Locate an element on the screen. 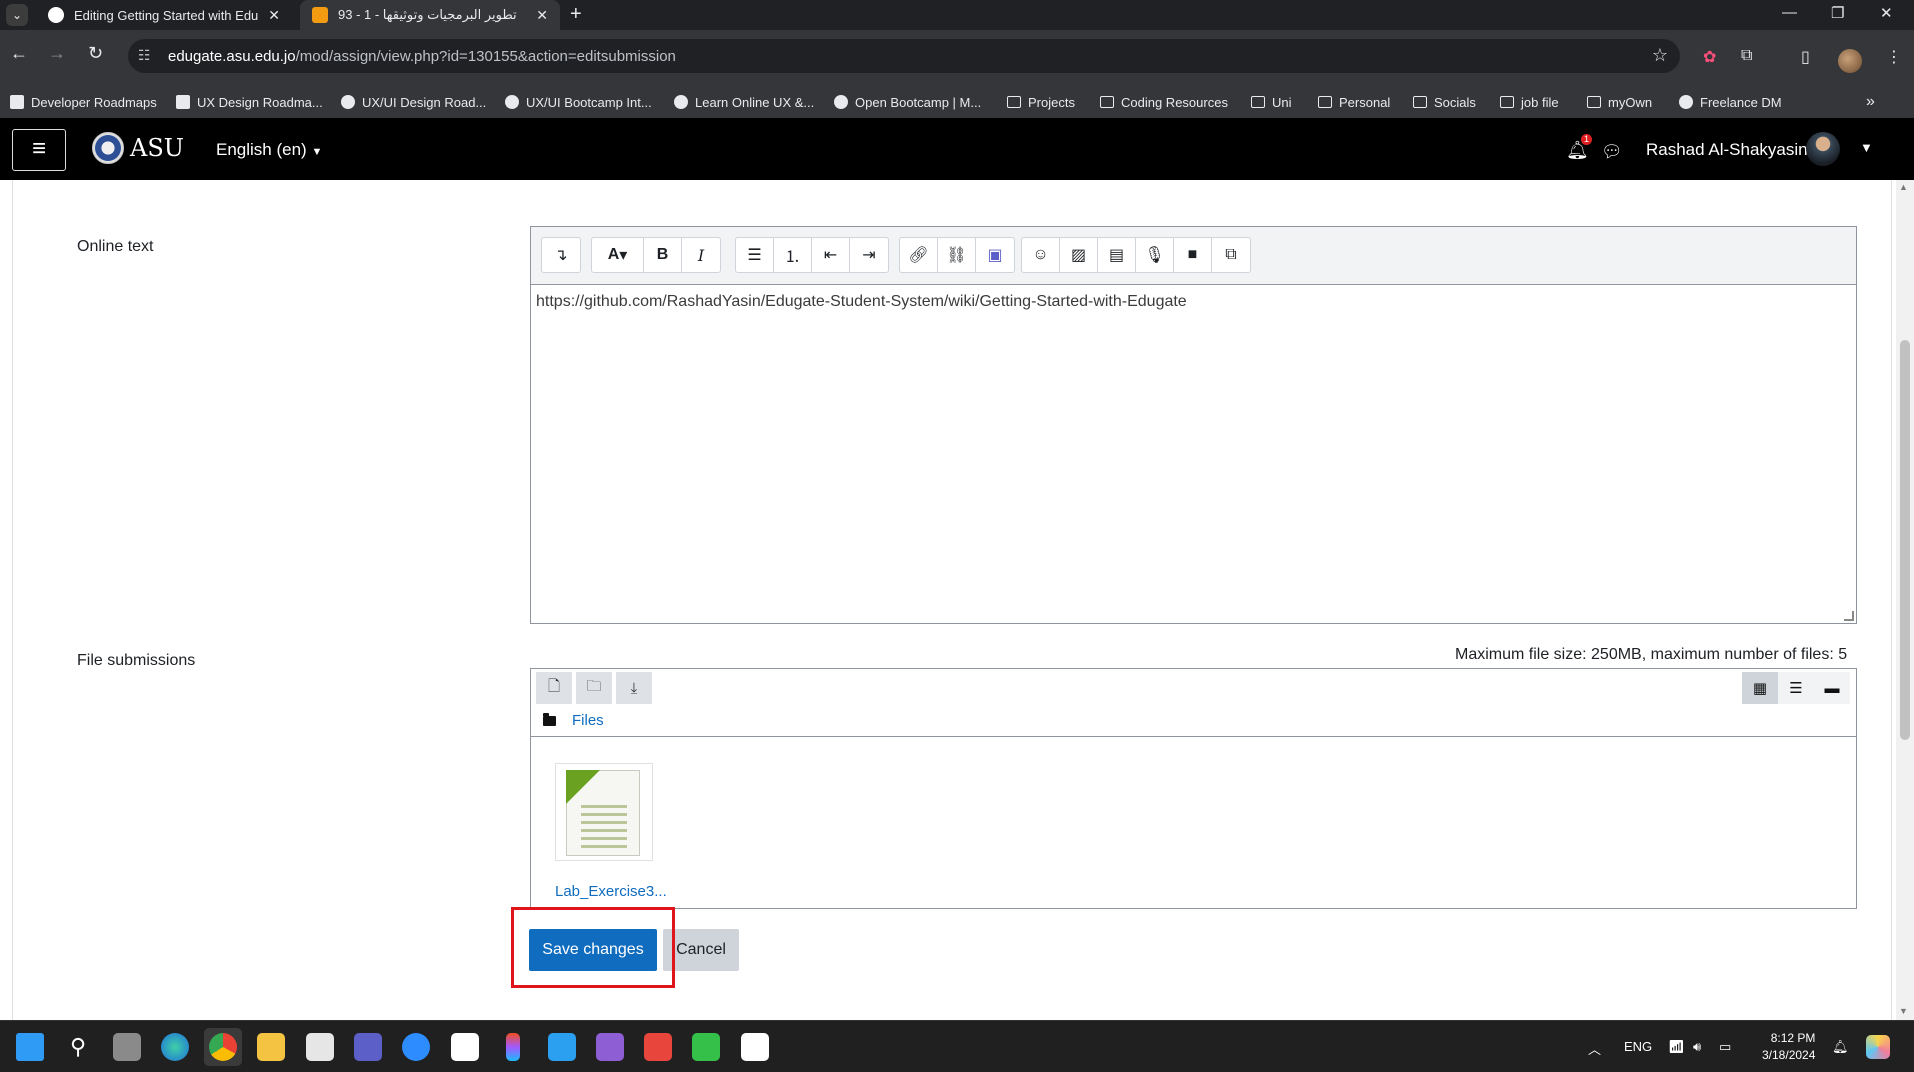 This screenshot has width=1914, height=1072. messages-icon: 💬︎ is located at coordinates (1612, 152).